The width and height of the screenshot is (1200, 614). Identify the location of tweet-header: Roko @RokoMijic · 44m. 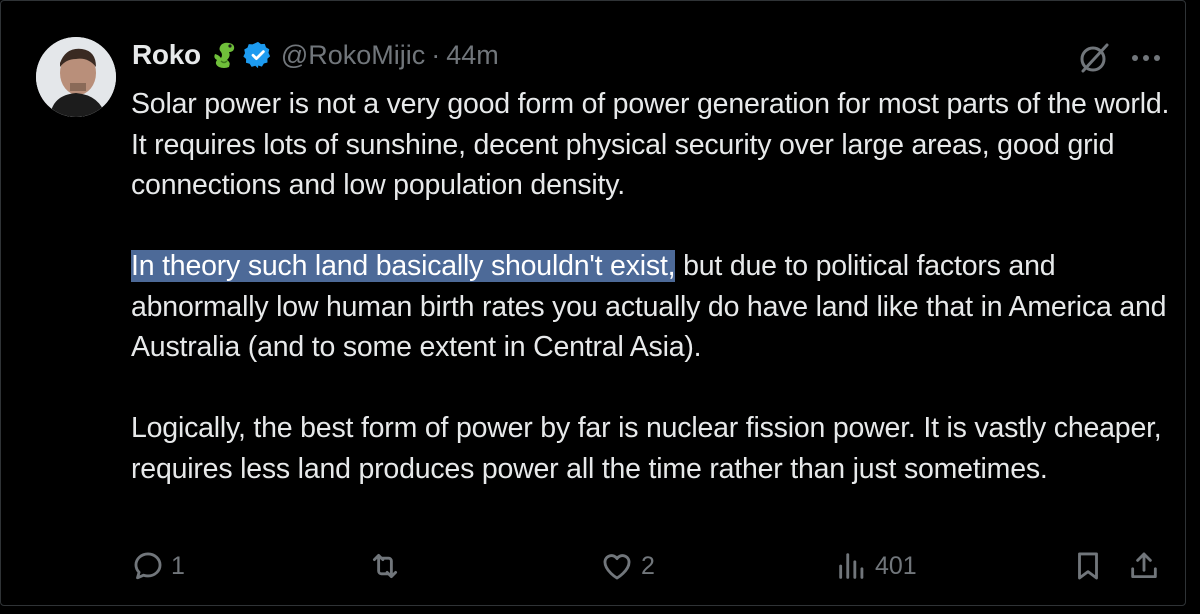
(315, 55).